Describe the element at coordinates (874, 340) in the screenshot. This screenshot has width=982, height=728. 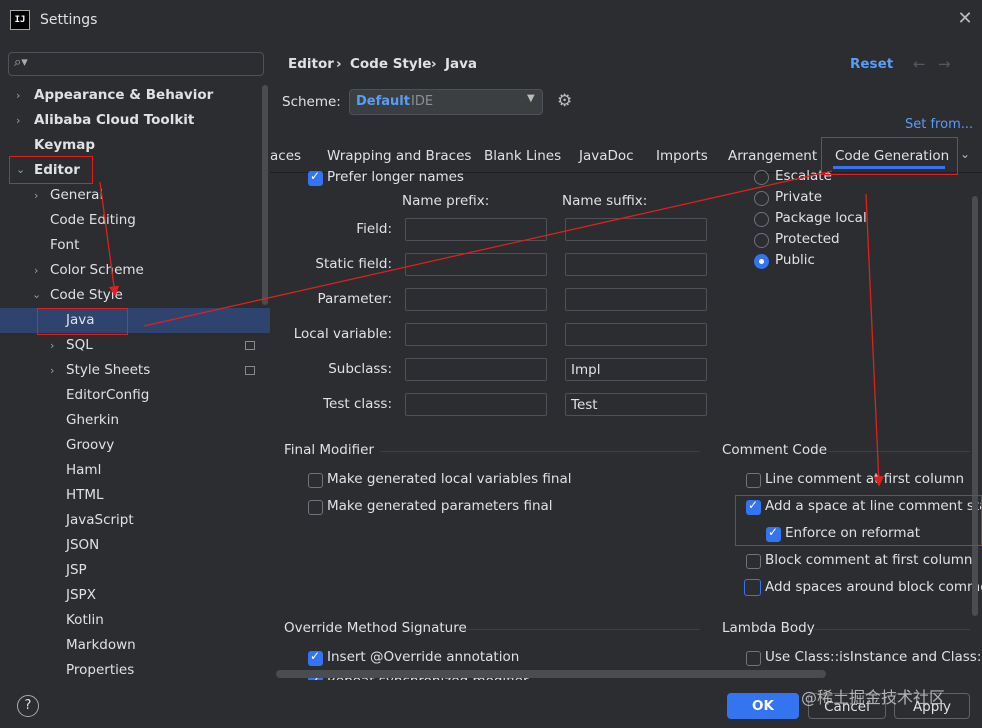
I see `annotation-arrow-tab-to-comments` at that location.